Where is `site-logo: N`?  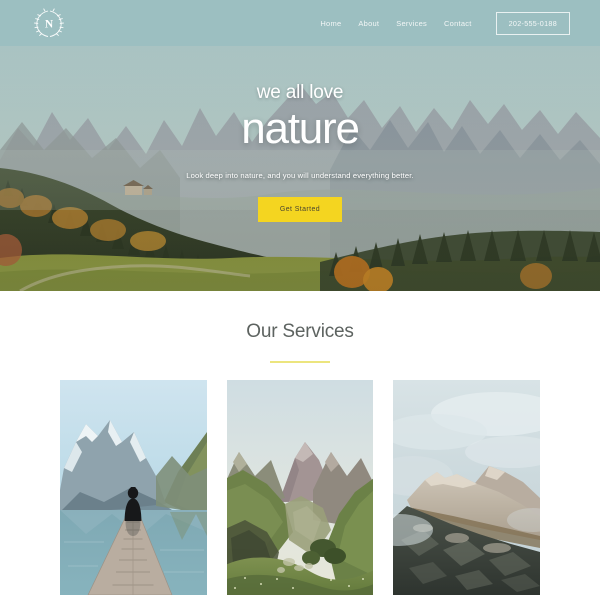
site-logo: N is located at coordinates (49, 23).